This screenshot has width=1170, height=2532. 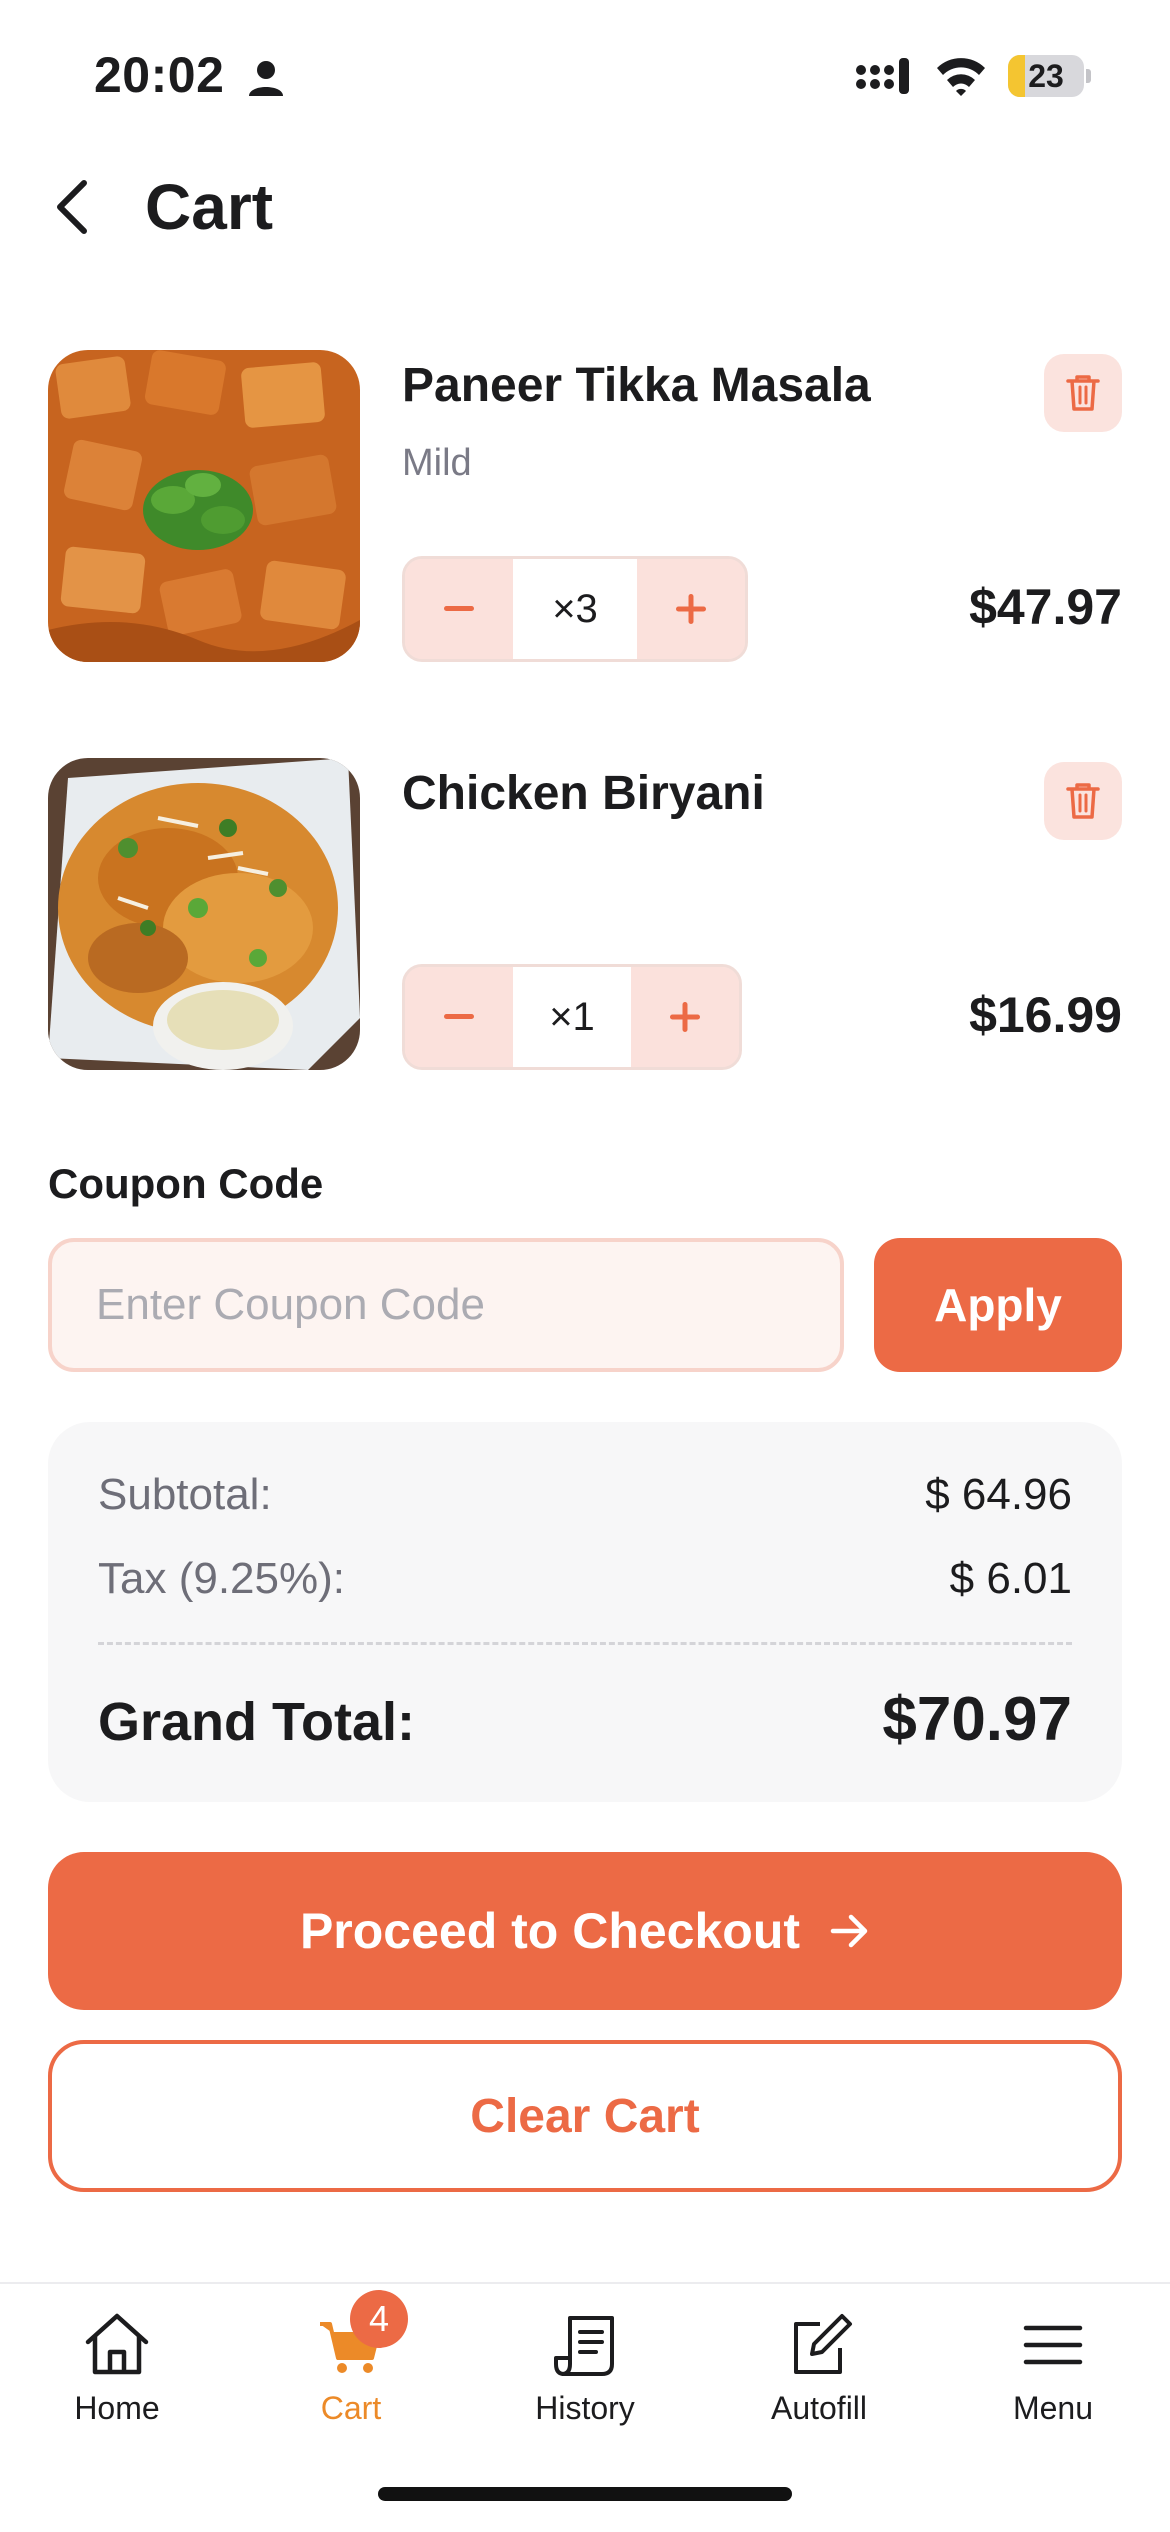 I want to click on grand-total-row: Grand Total: $70.97, so click(x=585, y=1719).